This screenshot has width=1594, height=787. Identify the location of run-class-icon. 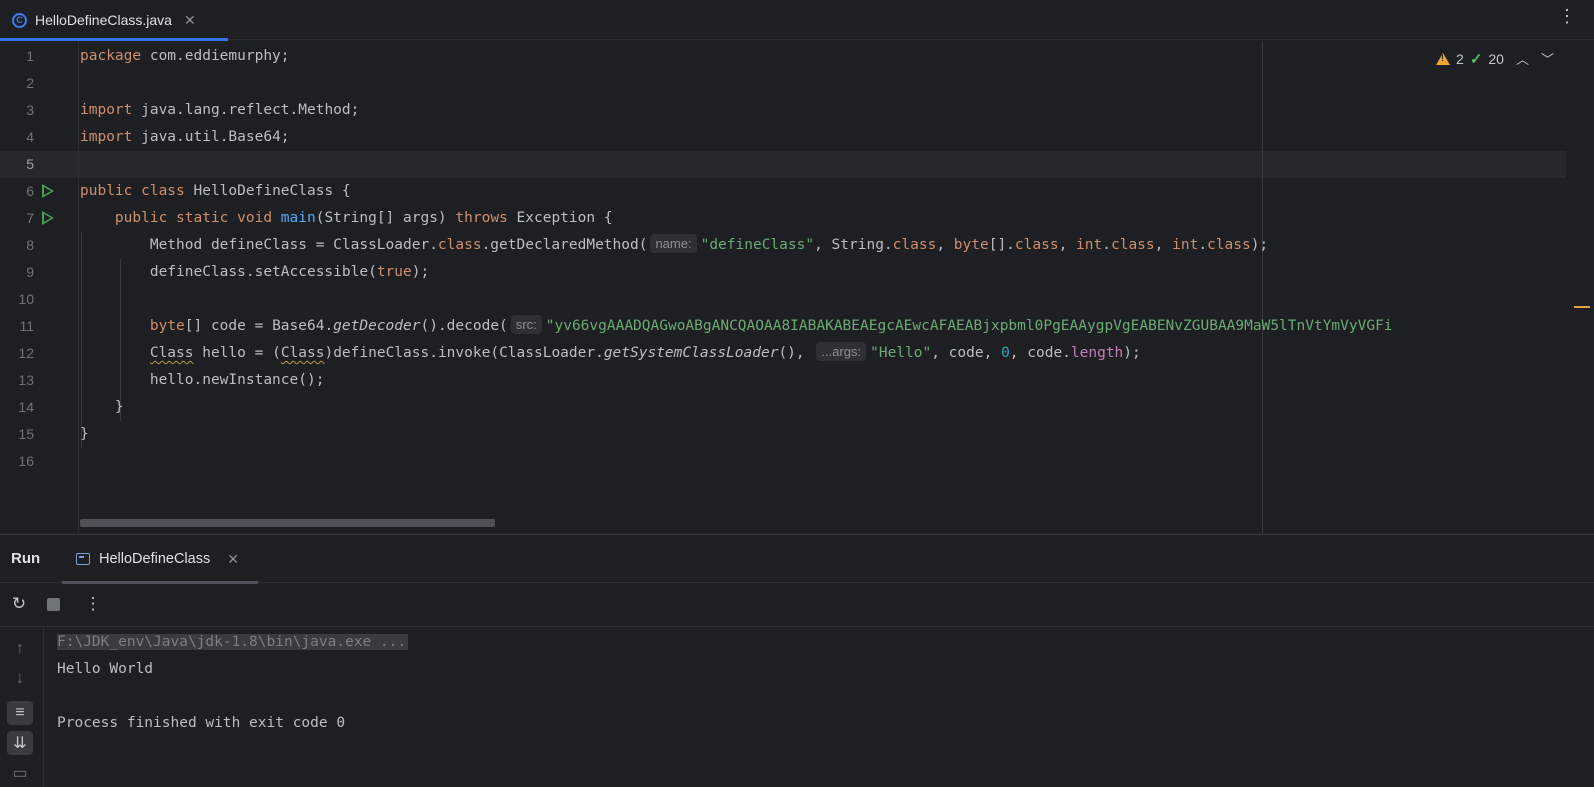
(48, 191).